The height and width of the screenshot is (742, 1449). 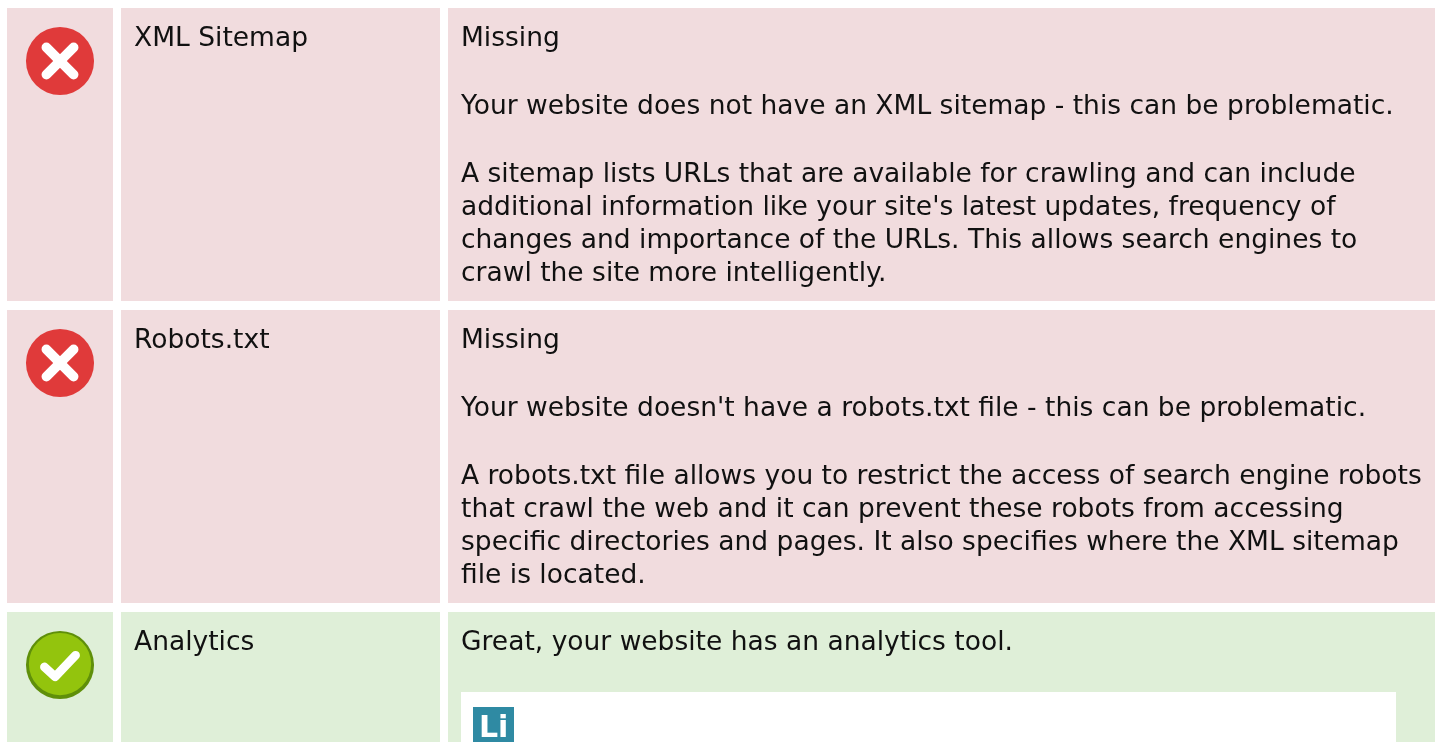 I want to click on check-label: Robots.txt, so click(x=202, y=338).